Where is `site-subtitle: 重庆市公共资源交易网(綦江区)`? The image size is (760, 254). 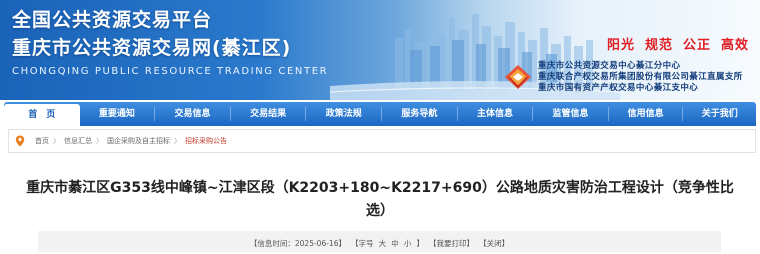
site-subtitle: 重庆市公共资源交易网(綦江区) is located at coordinates (152, 48).